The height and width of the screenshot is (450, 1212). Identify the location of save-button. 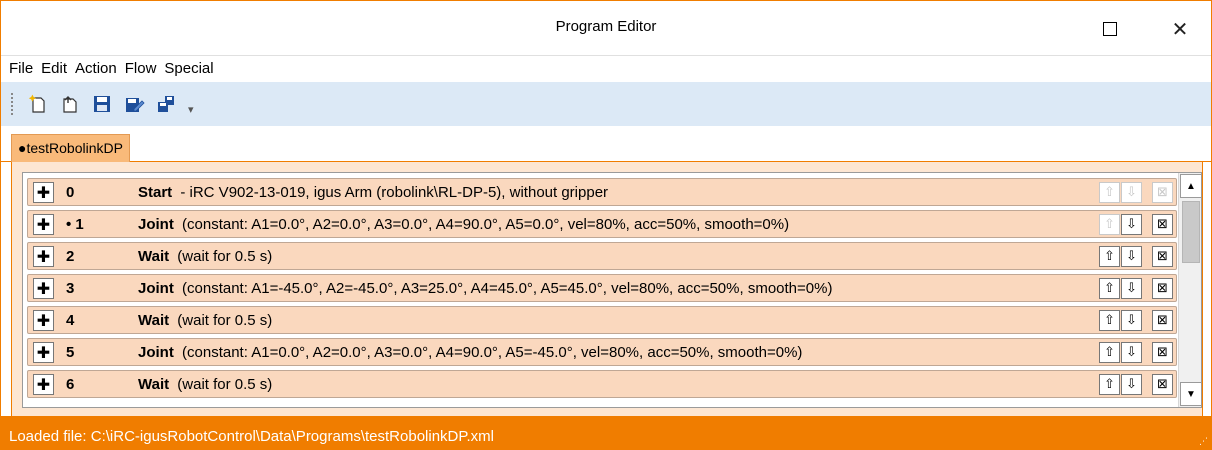
(102, 104).